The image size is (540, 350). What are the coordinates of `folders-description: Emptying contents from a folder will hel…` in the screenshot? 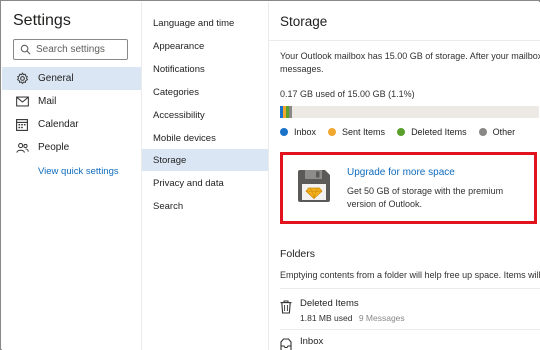 It's located at (410, 275).